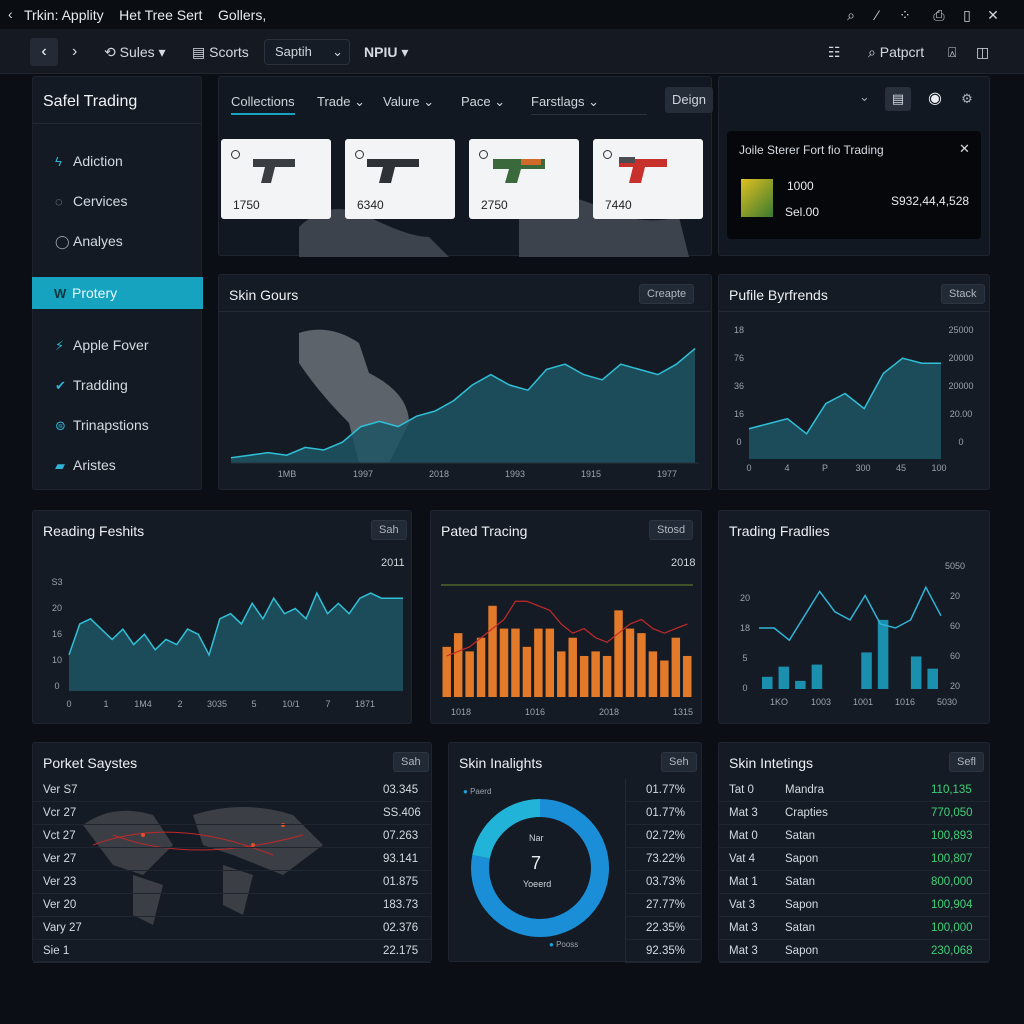 This screenshot has height=1024, width=1024. What do you see at coordinates (952, 52) in the screenshot?
I see `lock-icon: ⍓` at bounding box center [952, 52].